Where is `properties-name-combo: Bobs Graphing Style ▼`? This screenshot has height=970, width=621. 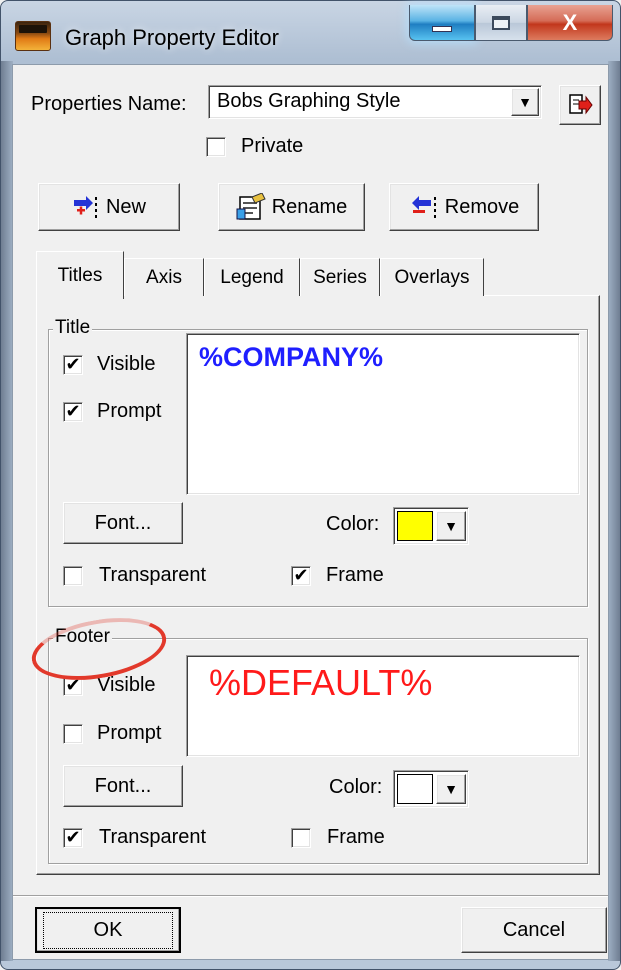 properties-name-combo: Bobs Graphing Style ▼ is located at coordinates (375, 102).